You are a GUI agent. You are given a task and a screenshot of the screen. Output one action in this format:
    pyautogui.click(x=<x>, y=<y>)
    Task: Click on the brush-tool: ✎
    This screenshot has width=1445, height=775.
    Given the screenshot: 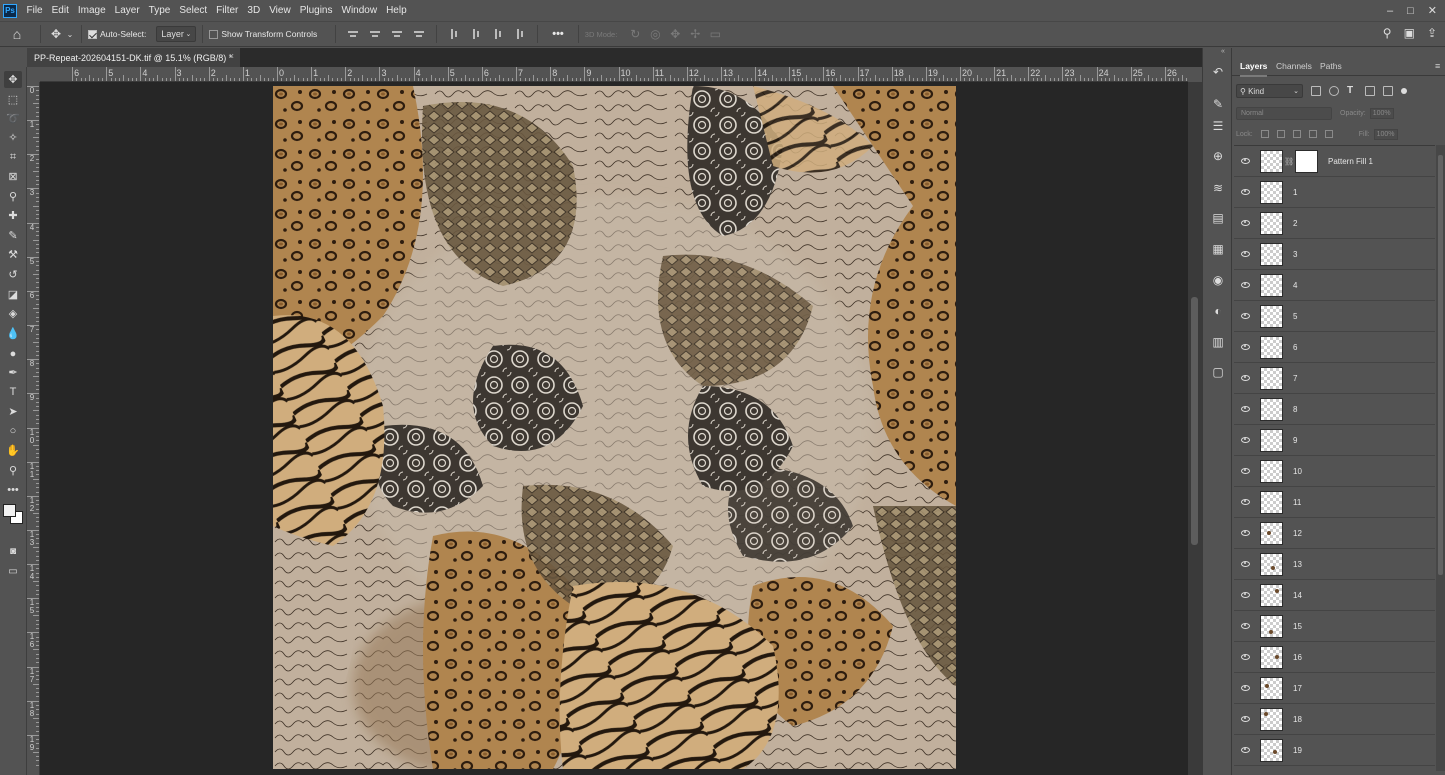 What is the action you would take?
    pyautogui.click(x=13, y=235)
    